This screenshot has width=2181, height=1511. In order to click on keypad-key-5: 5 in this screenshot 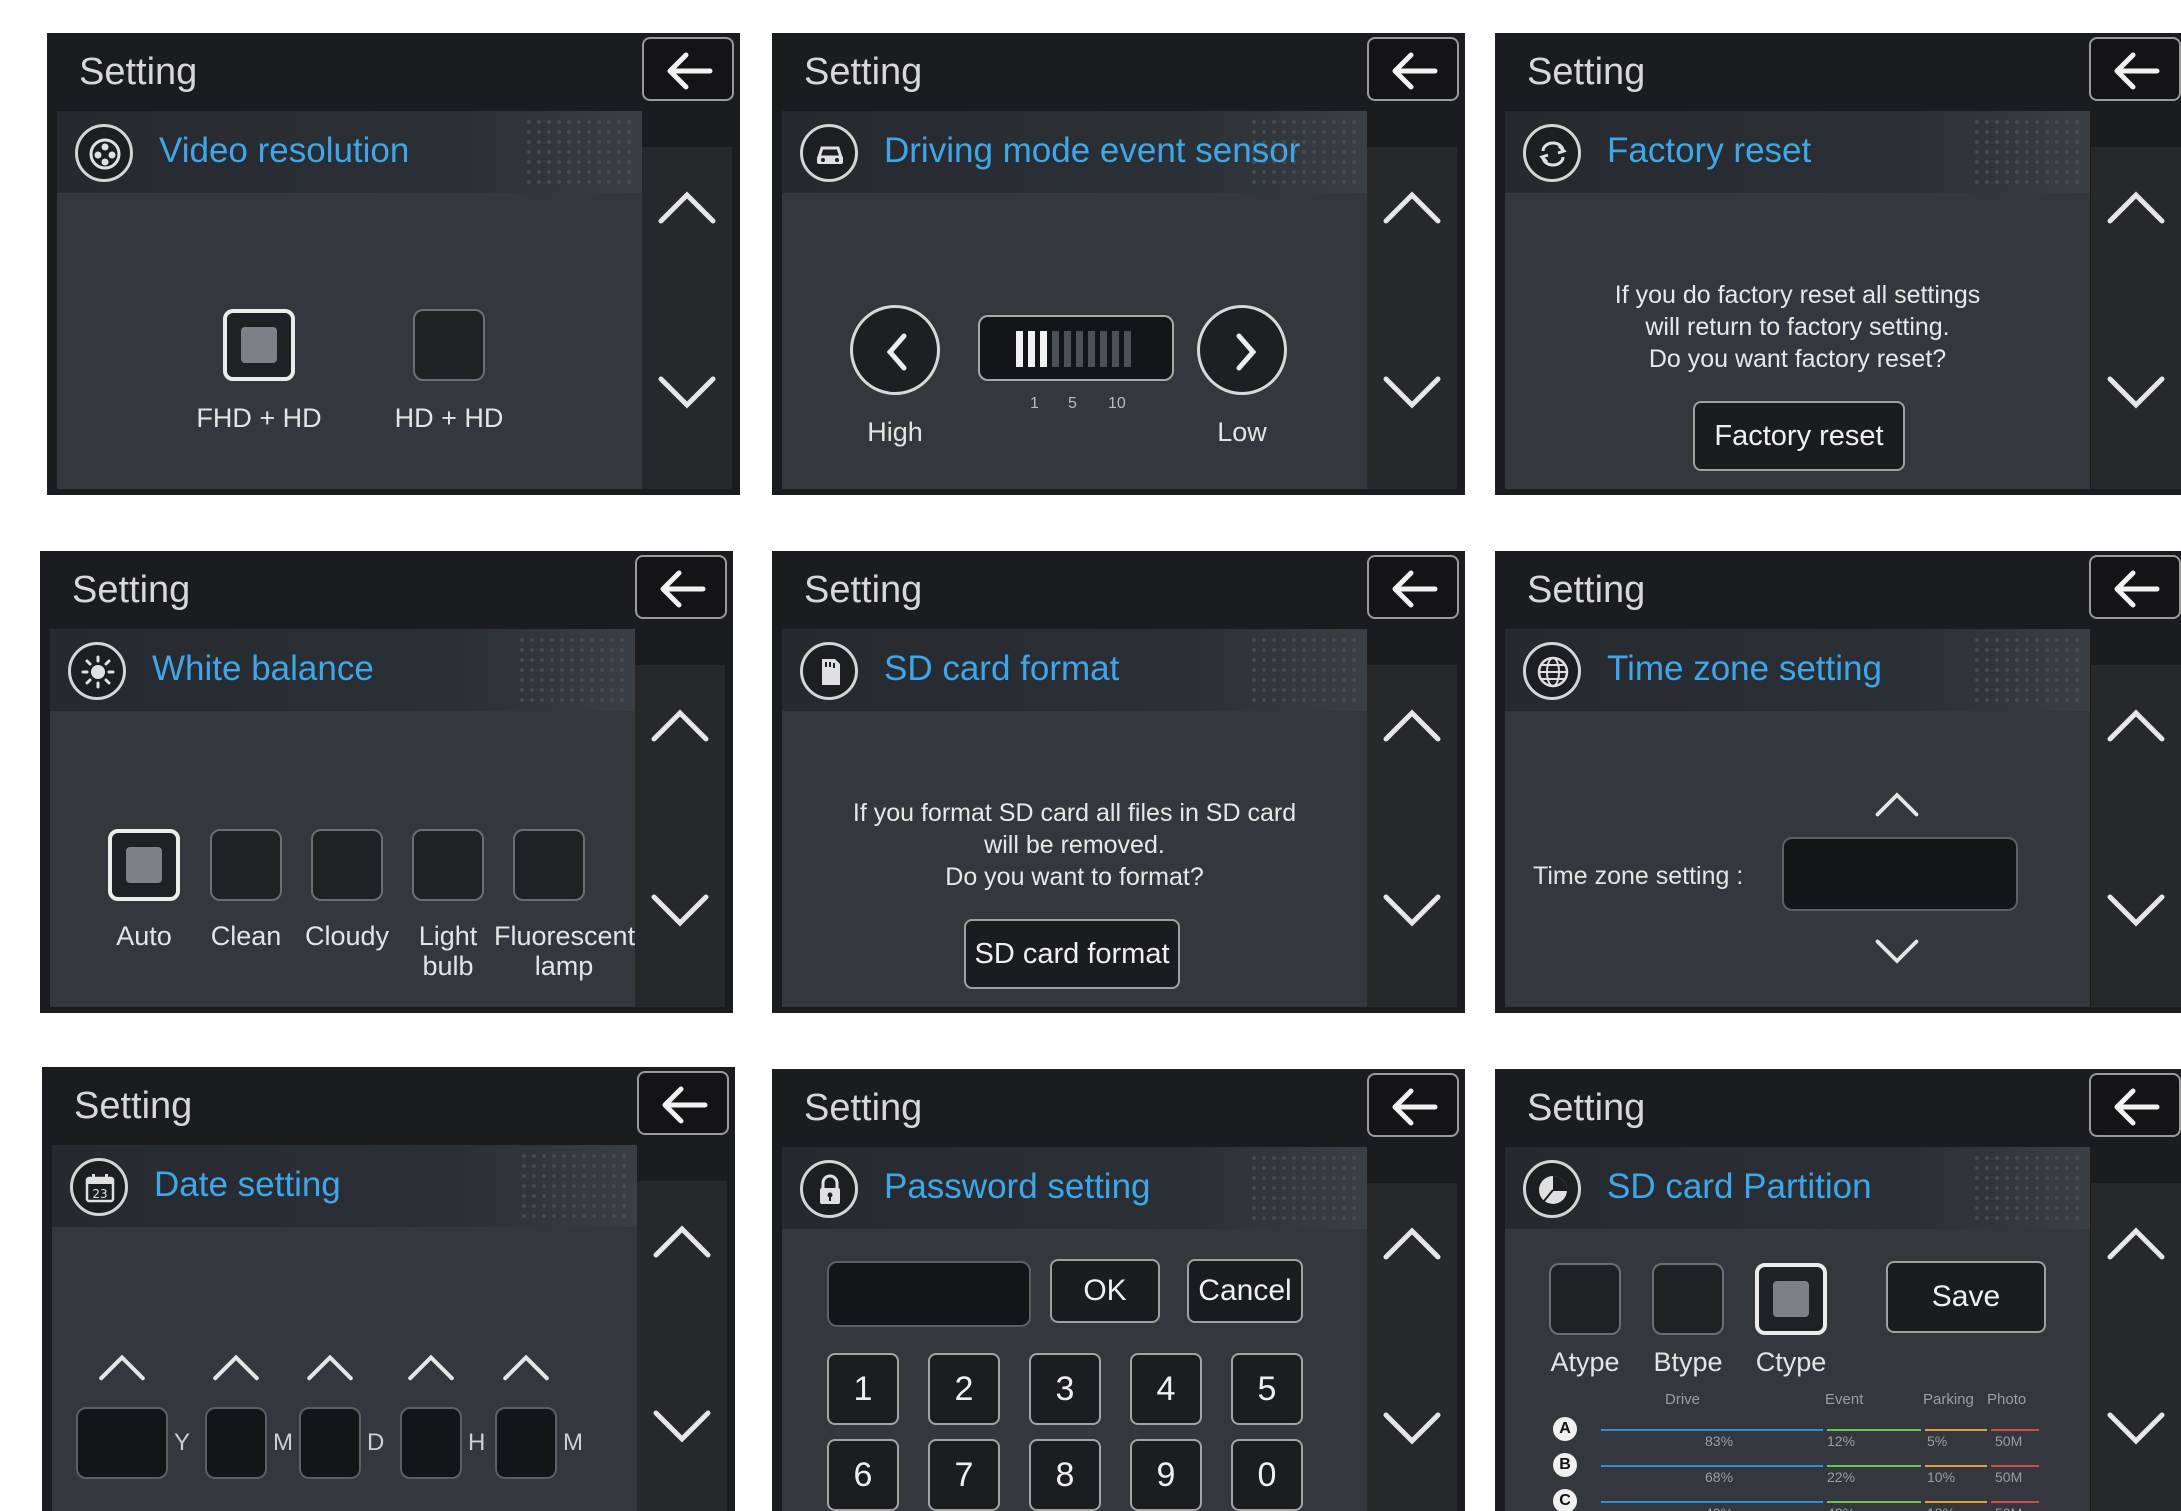, I will do `click(1267, 1389)`.